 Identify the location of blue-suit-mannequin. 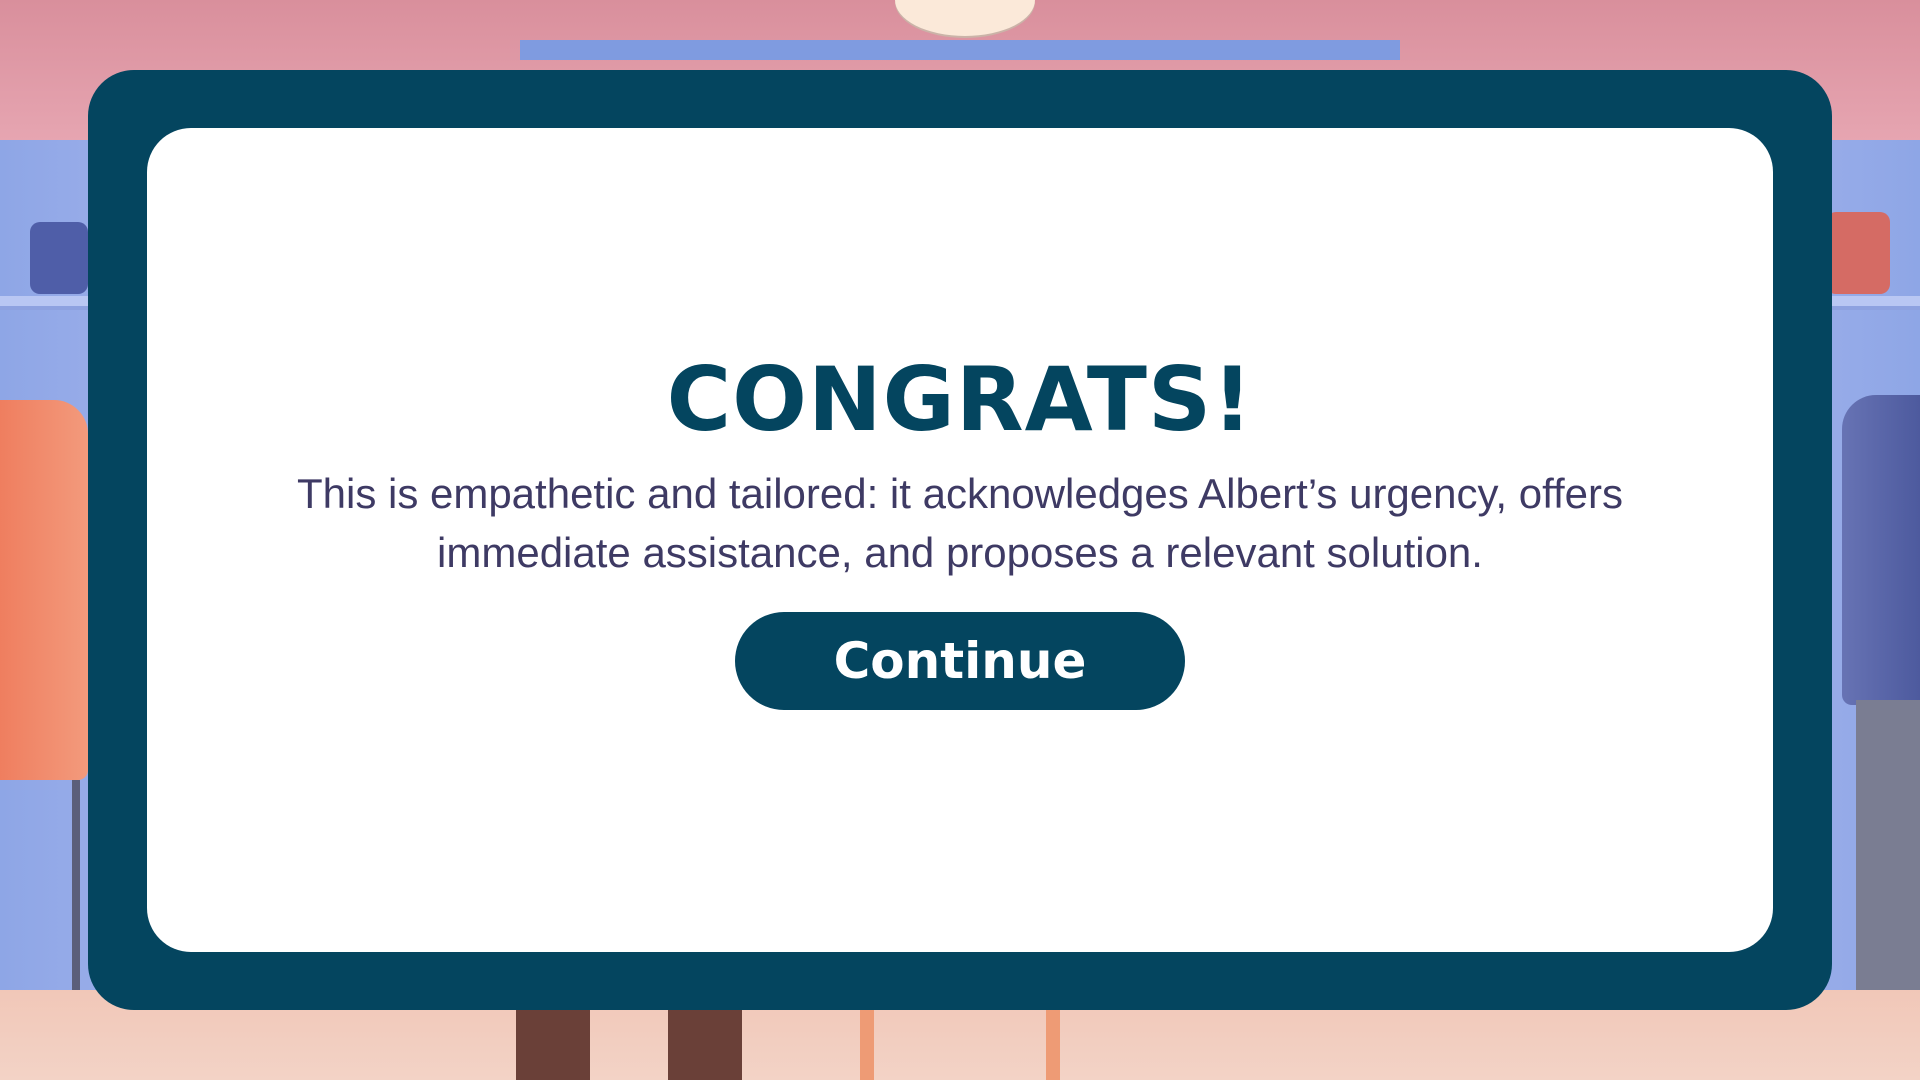
(1881, 550).